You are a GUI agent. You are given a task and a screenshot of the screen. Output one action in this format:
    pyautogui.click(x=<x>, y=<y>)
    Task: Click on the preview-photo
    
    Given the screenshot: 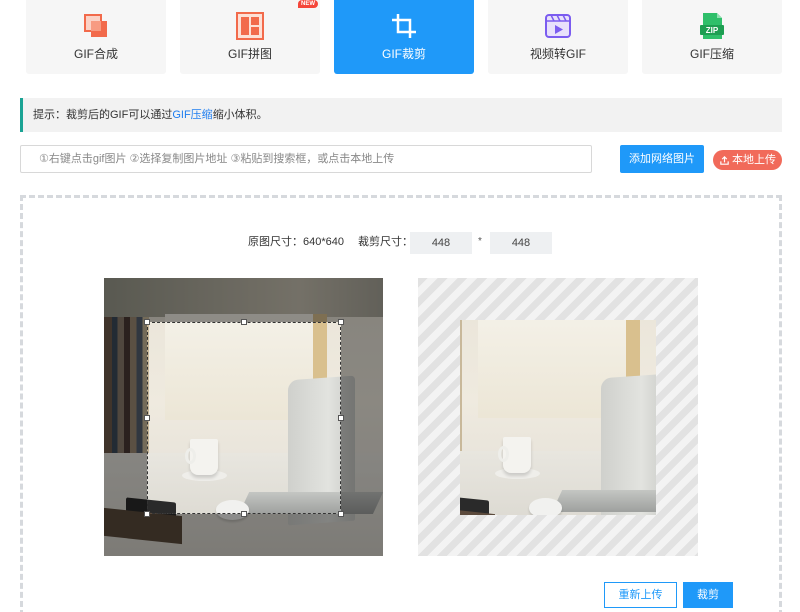 What is the action you would take?
    pyautogui.click(x=558, y=417)
    